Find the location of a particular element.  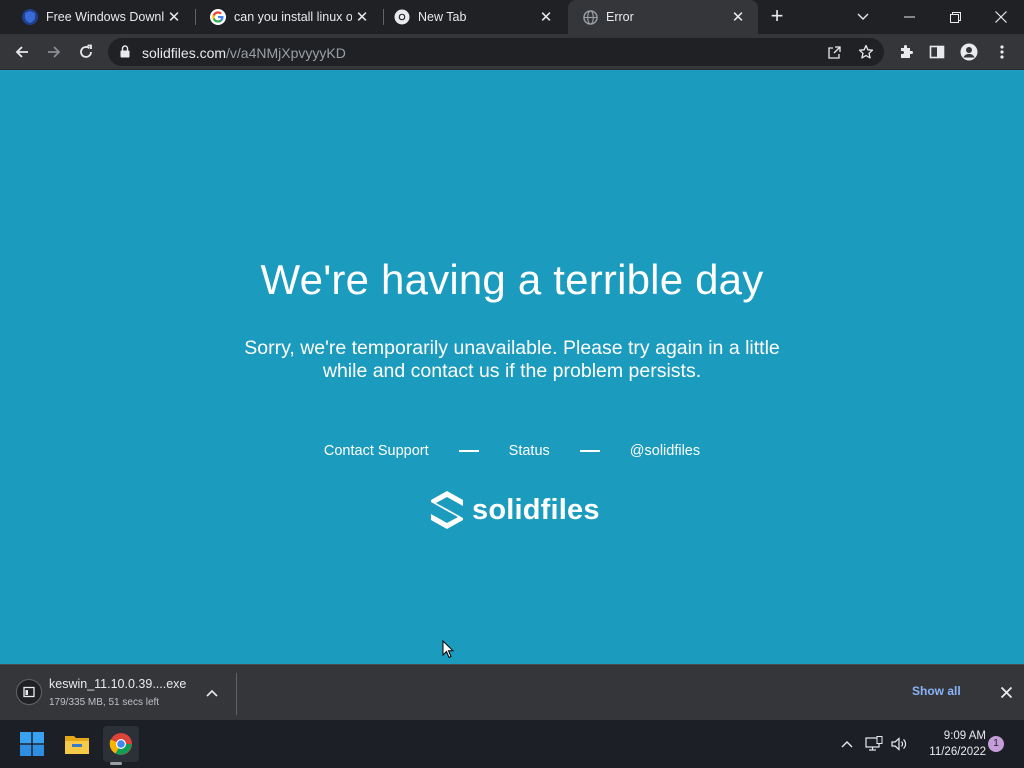

back-arrow-icon is located at coordinates (21, 52).